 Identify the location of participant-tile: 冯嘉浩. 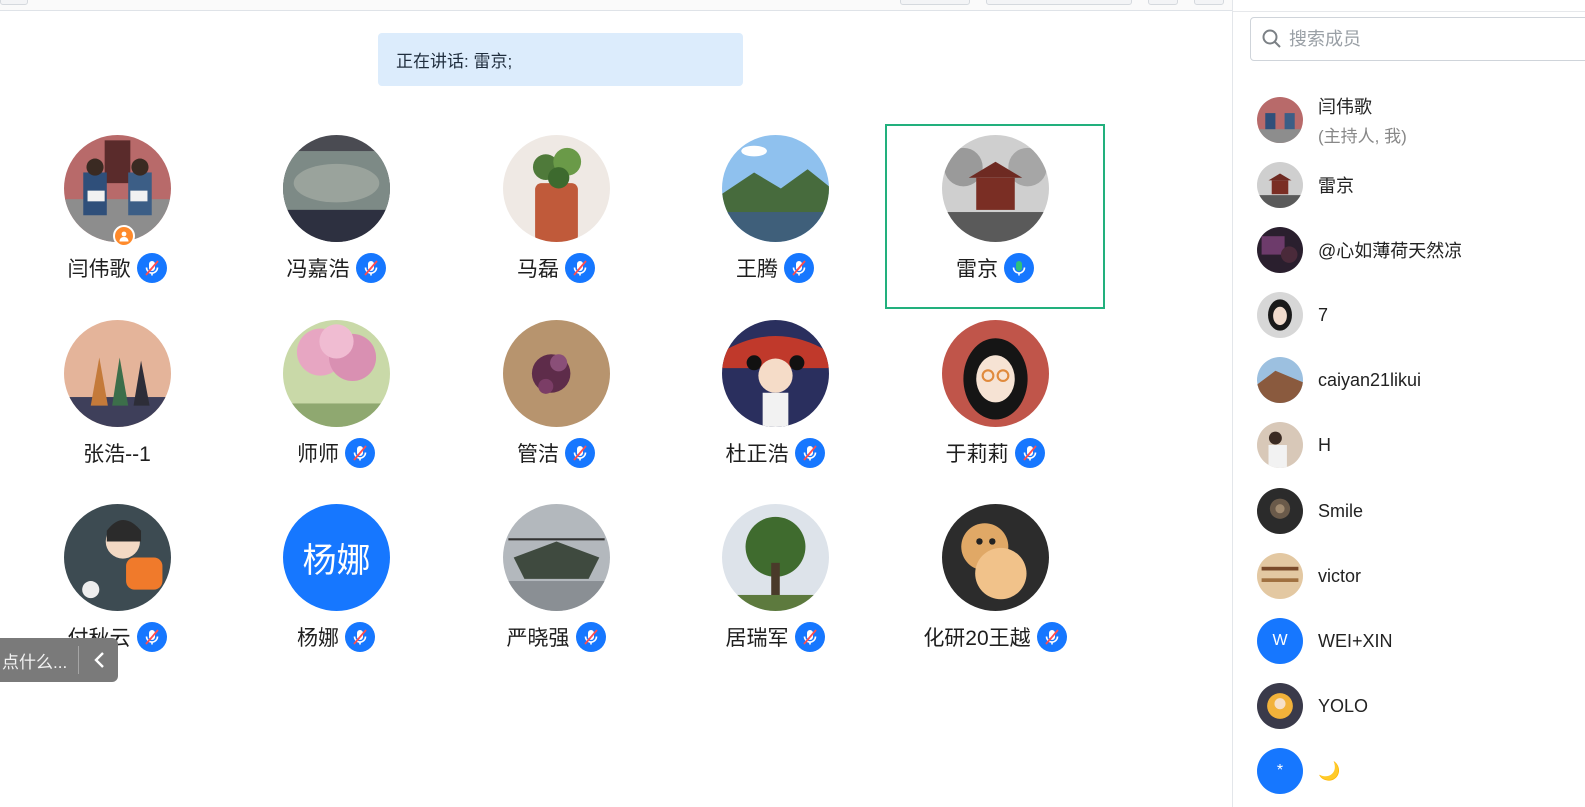
(336, 219).